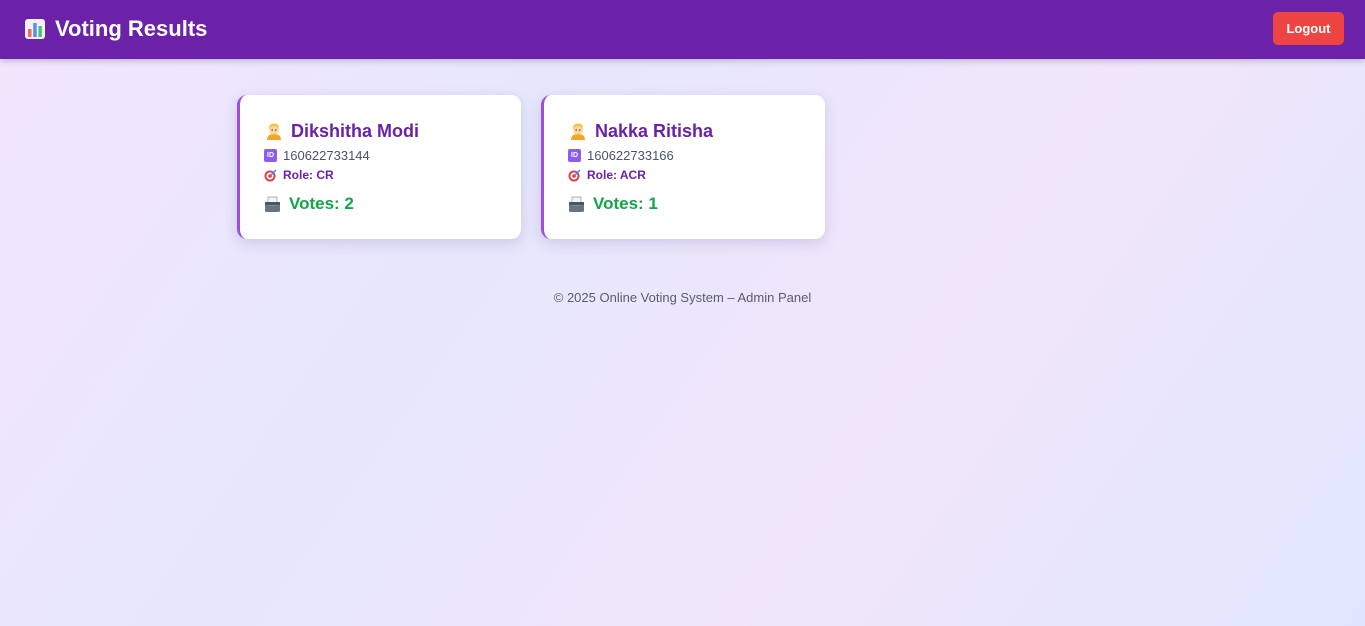 The width and height of the screenshot is (1365, 626). I want to click on candidate-role: Role: CR, so click(299, 175).